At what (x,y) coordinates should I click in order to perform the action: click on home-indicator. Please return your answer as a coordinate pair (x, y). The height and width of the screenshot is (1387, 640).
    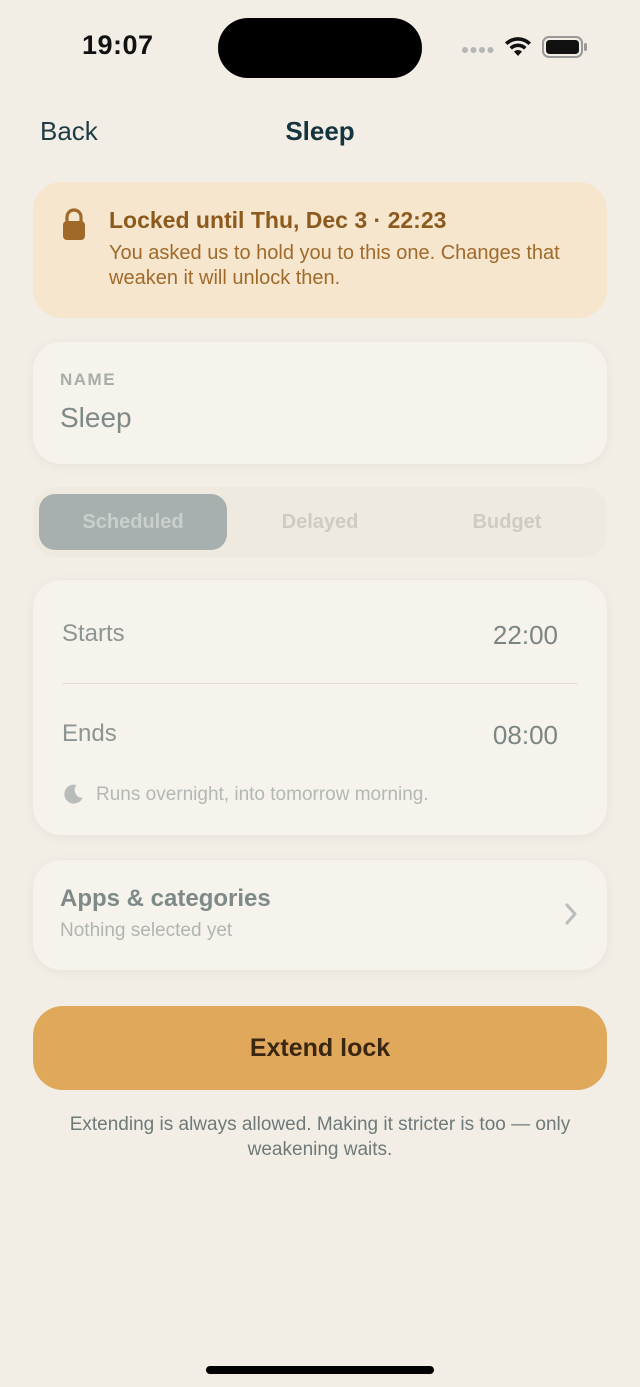
    Looking at the image, I should click on (320, 1370).